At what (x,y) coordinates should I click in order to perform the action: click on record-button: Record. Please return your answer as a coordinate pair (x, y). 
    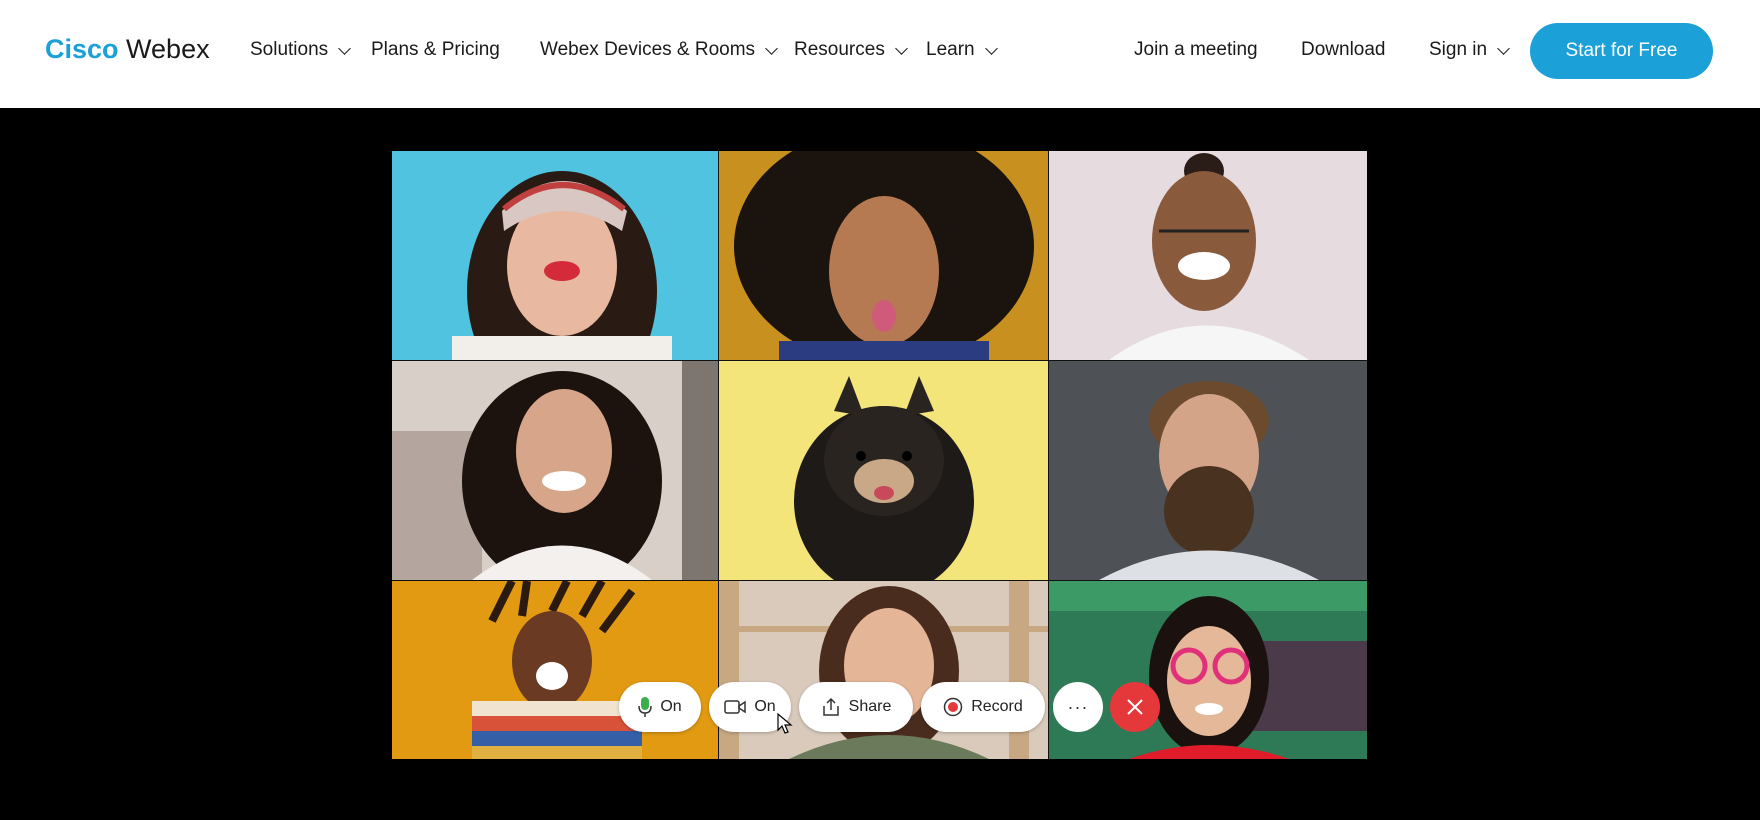
    Looking at the image, I should click on (983, 707).